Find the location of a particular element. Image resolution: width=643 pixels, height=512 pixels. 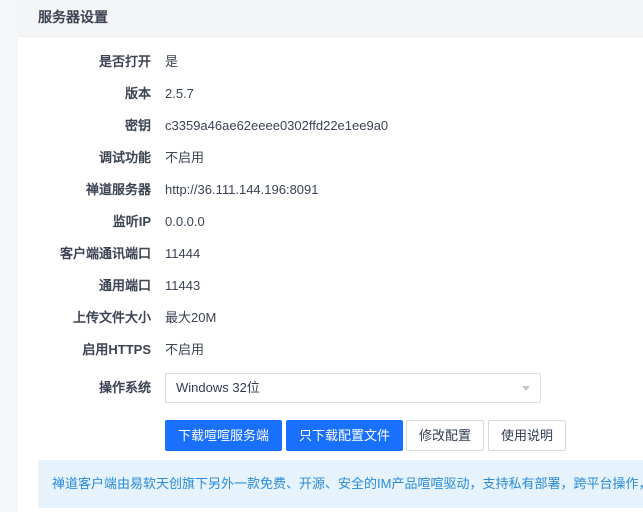

field-value: http://36.111.144.196:8091 is located at coordinates (242, 189).